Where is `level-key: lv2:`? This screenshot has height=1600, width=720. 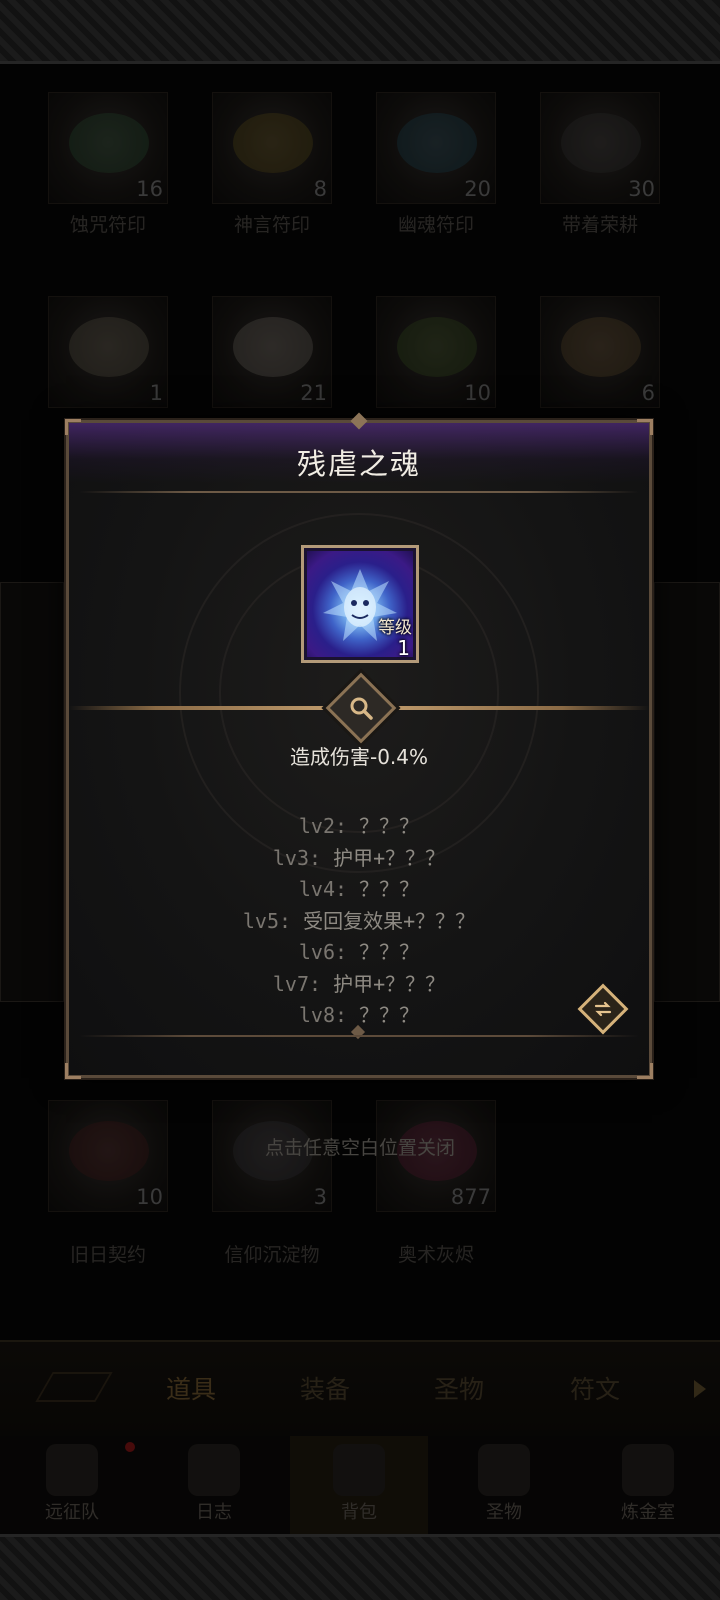
level-key: lv2: is located at coordinates (323, 826).